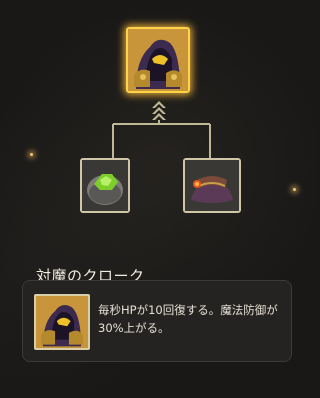  Describe the element at coordinates (188, 319) in the screenshot. I see `item-description-text: 毎秒HPが10回復する。魔法防御が30%上がる。` at that location.